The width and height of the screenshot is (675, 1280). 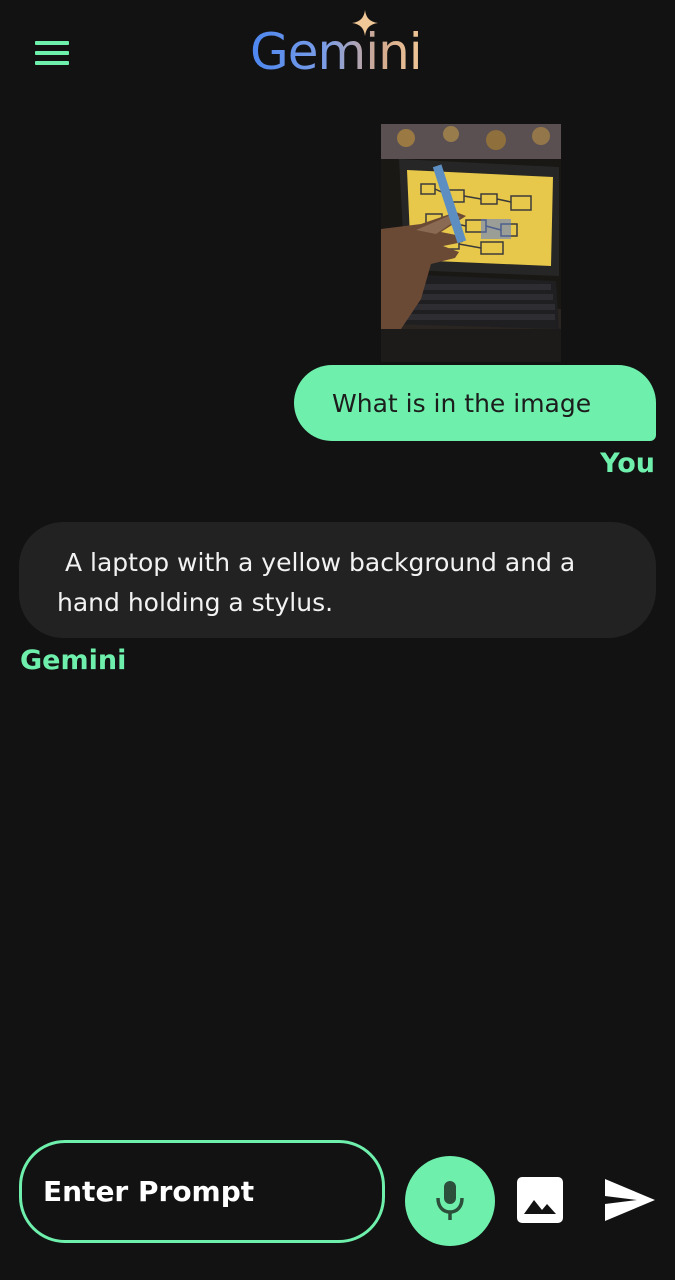 What do you see at coordinates (365, 23) in the screenshot?
I see `sparkle-icon` at bounding box center [365, 23].